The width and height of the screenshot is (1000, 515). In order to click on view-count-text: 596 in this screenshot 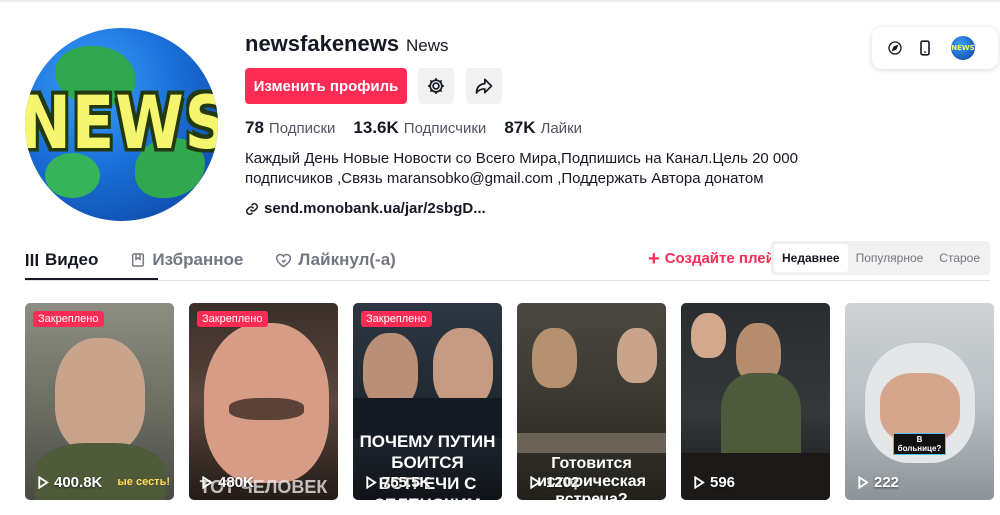, I will do `click(723, 482)`.